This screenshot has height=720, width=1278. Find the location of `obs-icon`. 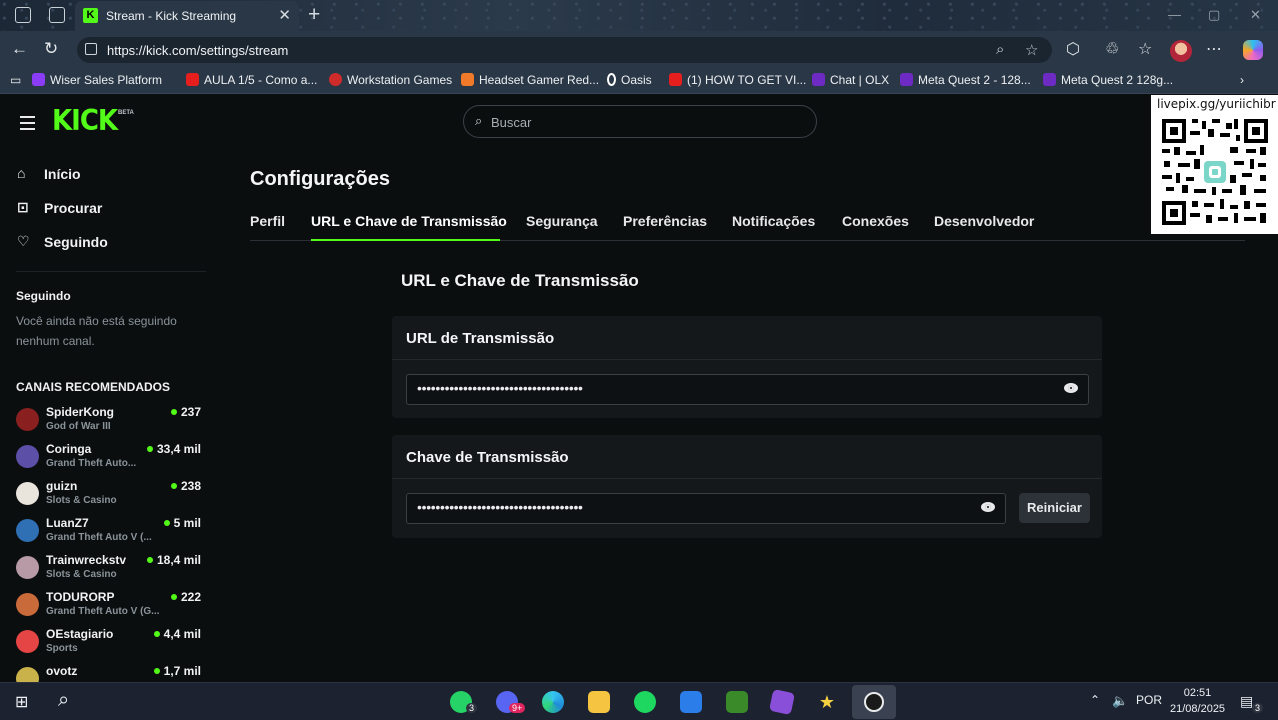

obs-icon is located at coordinates (874, 702).